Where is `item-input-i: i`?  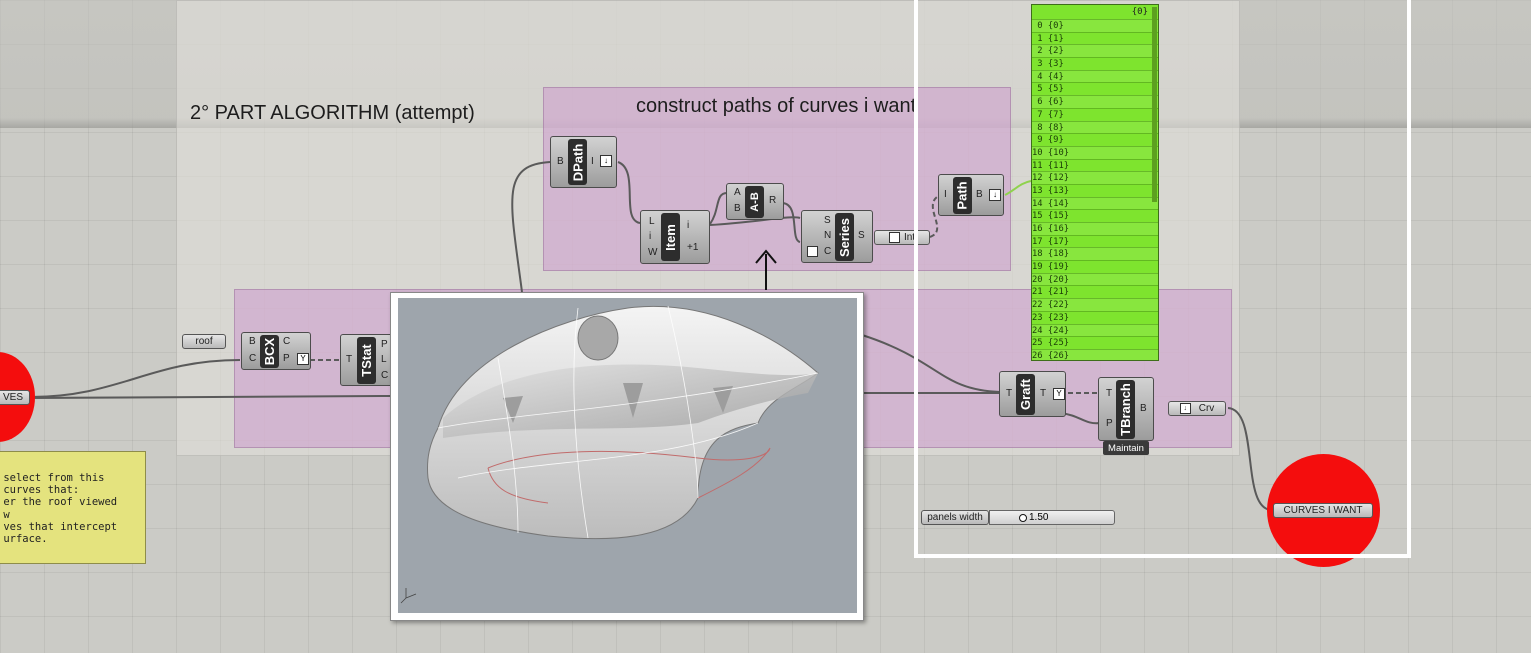
item-input-i: i is located at coordinates (650, 236).